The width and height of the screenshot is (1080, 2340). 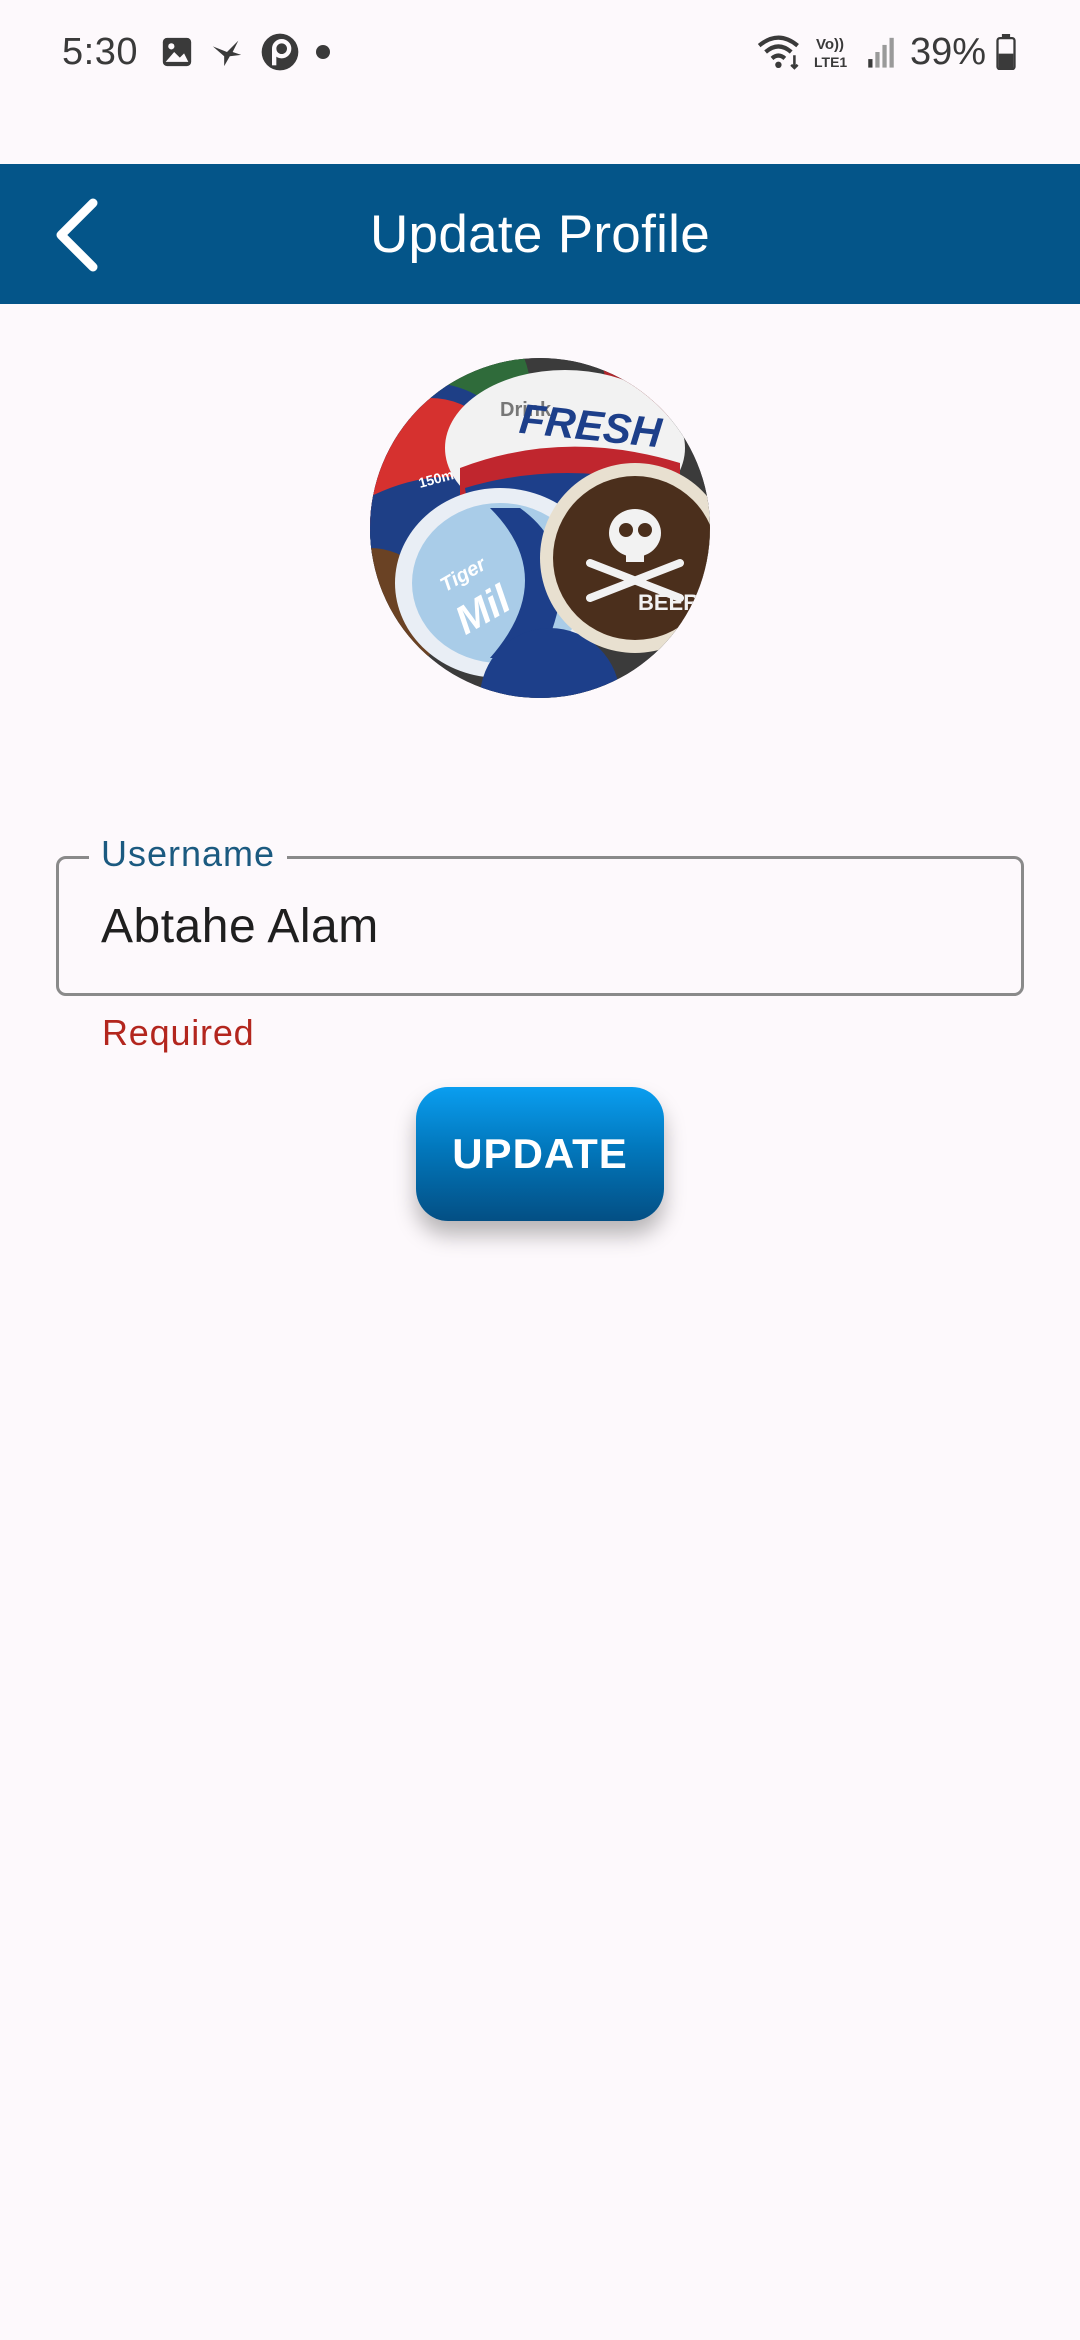 I want to click on status-bar: 5:30 Vo)) LTE1 39%, so click(x=540, y=52).